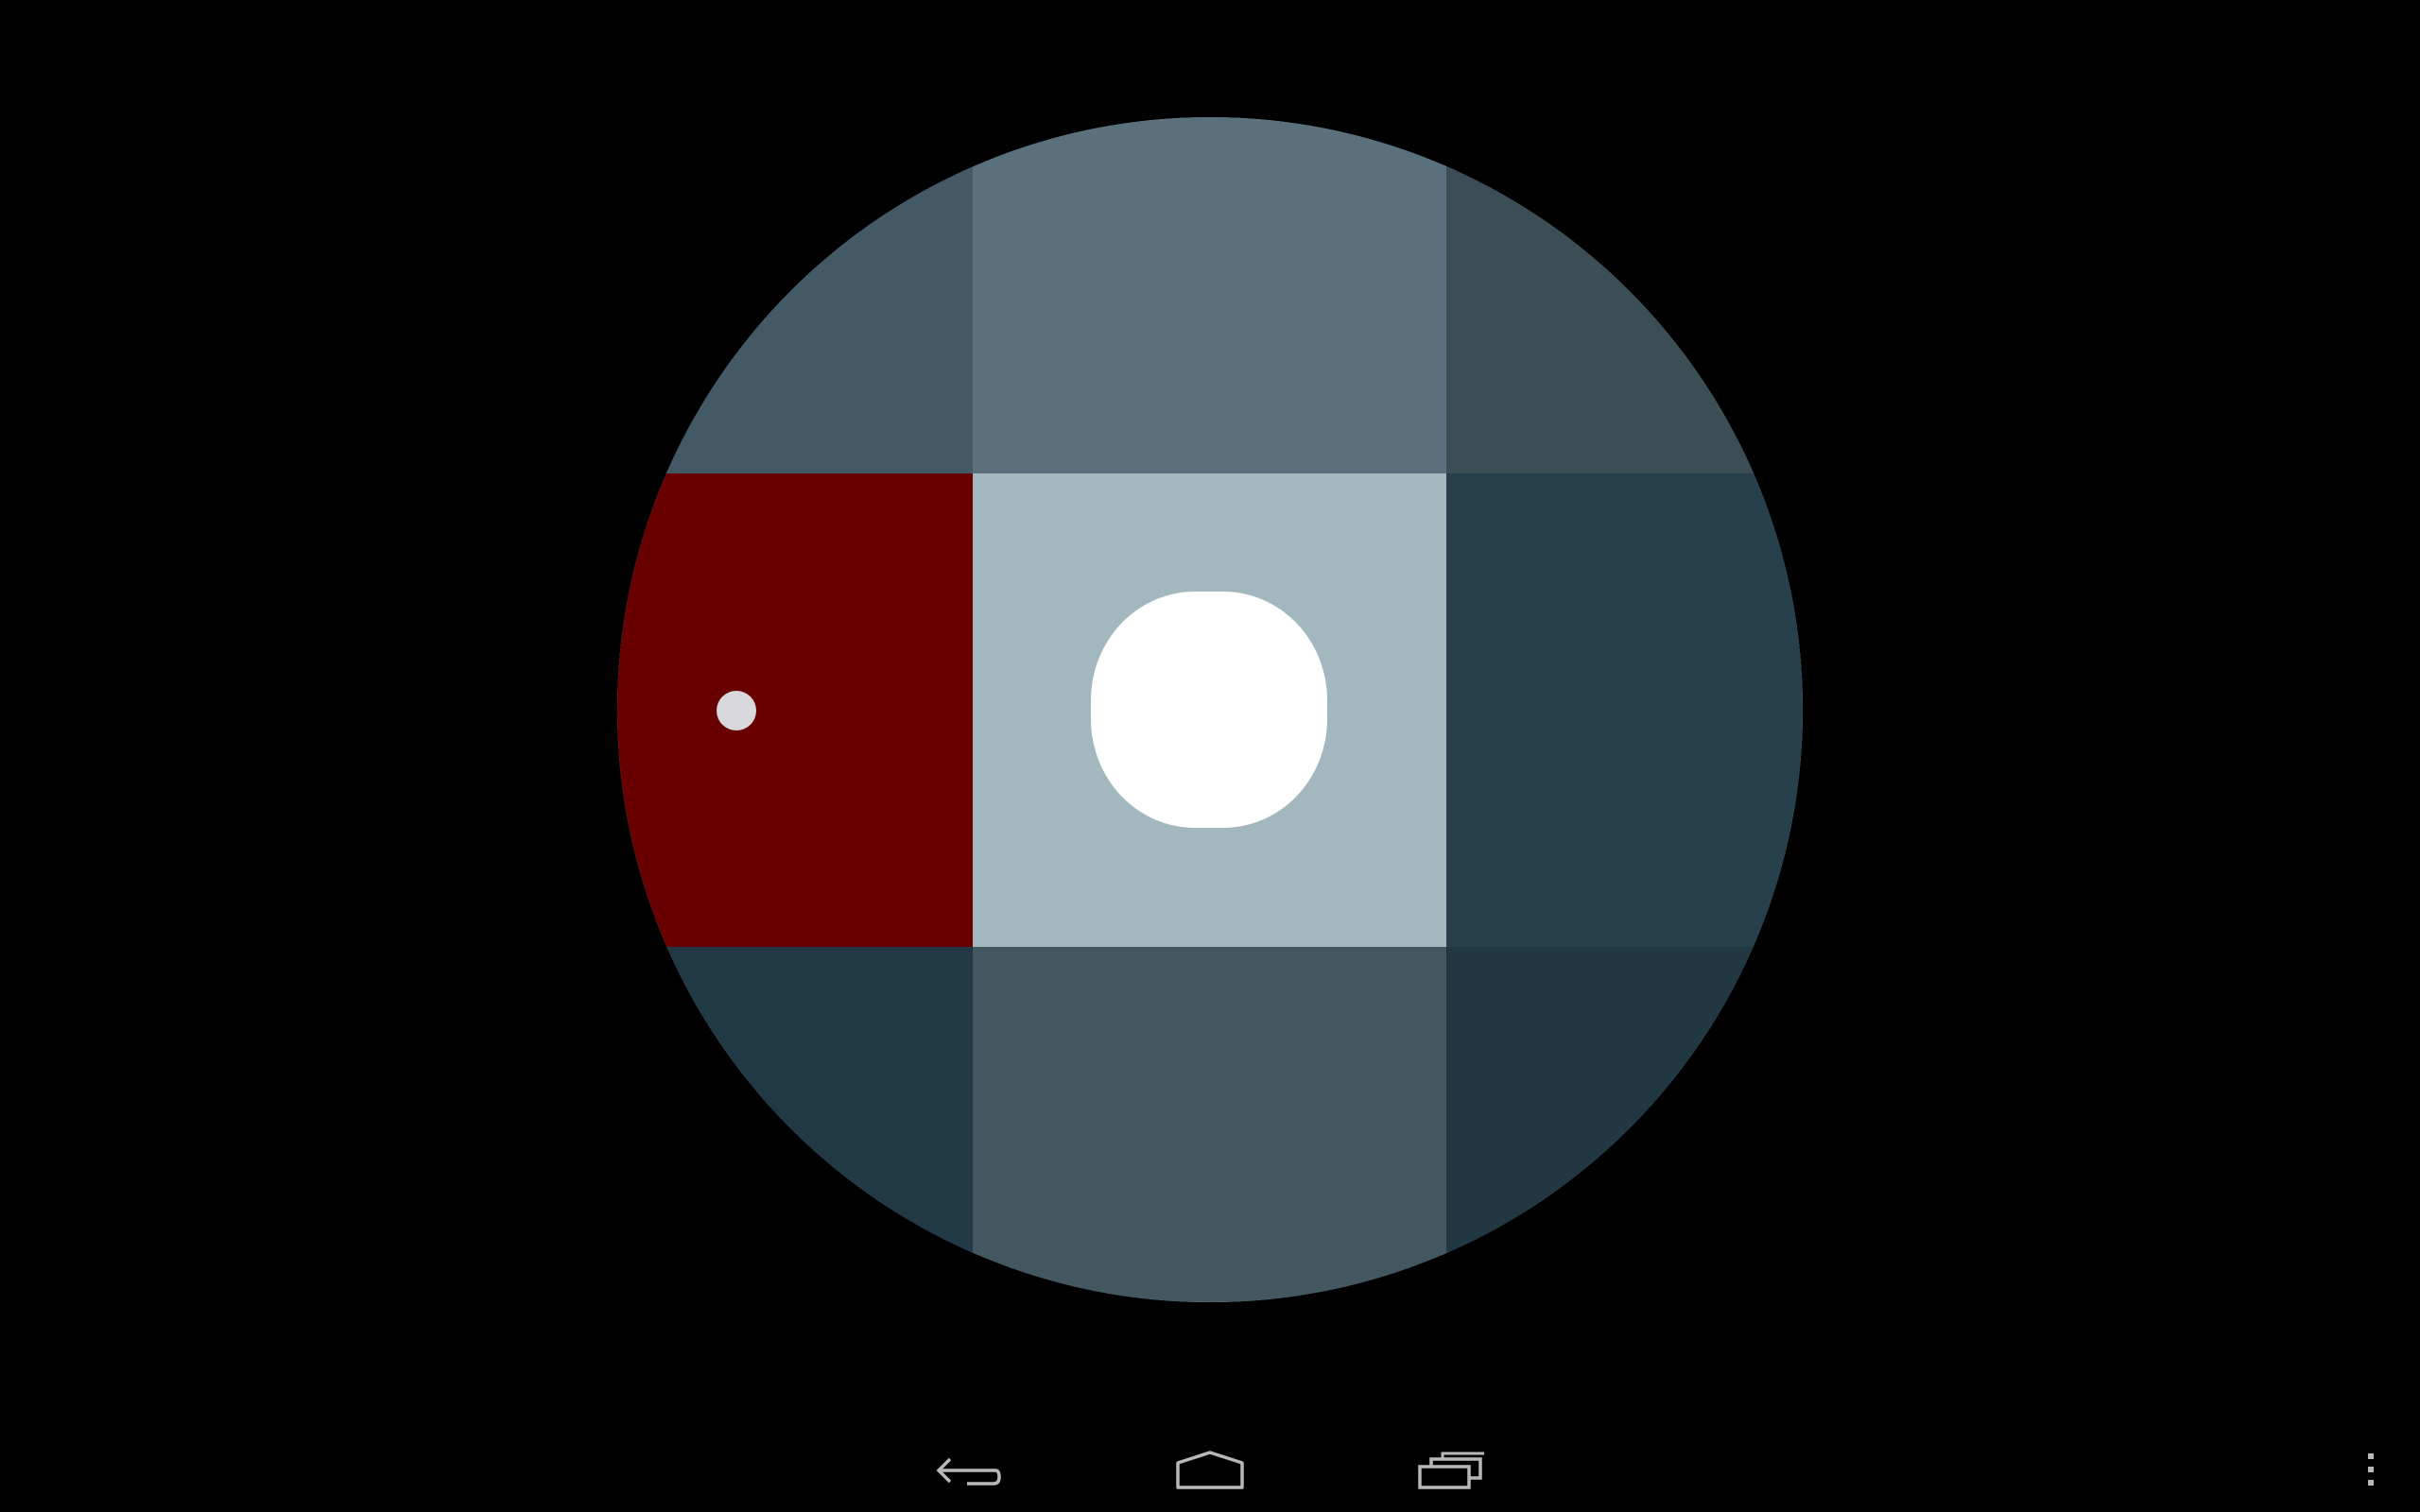 This screenshot has width=2420, height=1512. Describe the element at coordinates (1209, 710) in the screenshot. I see `target-circle` at that location.